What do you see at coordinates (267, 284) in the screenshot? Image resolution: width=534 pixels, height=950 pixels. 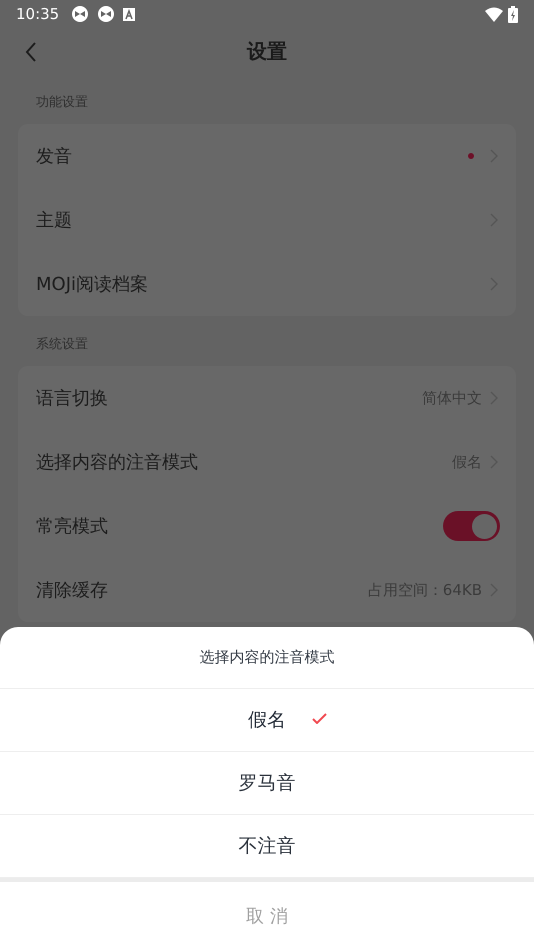 I see `settings-row: MOJi阅读档案` at bounding box center [267, 284].